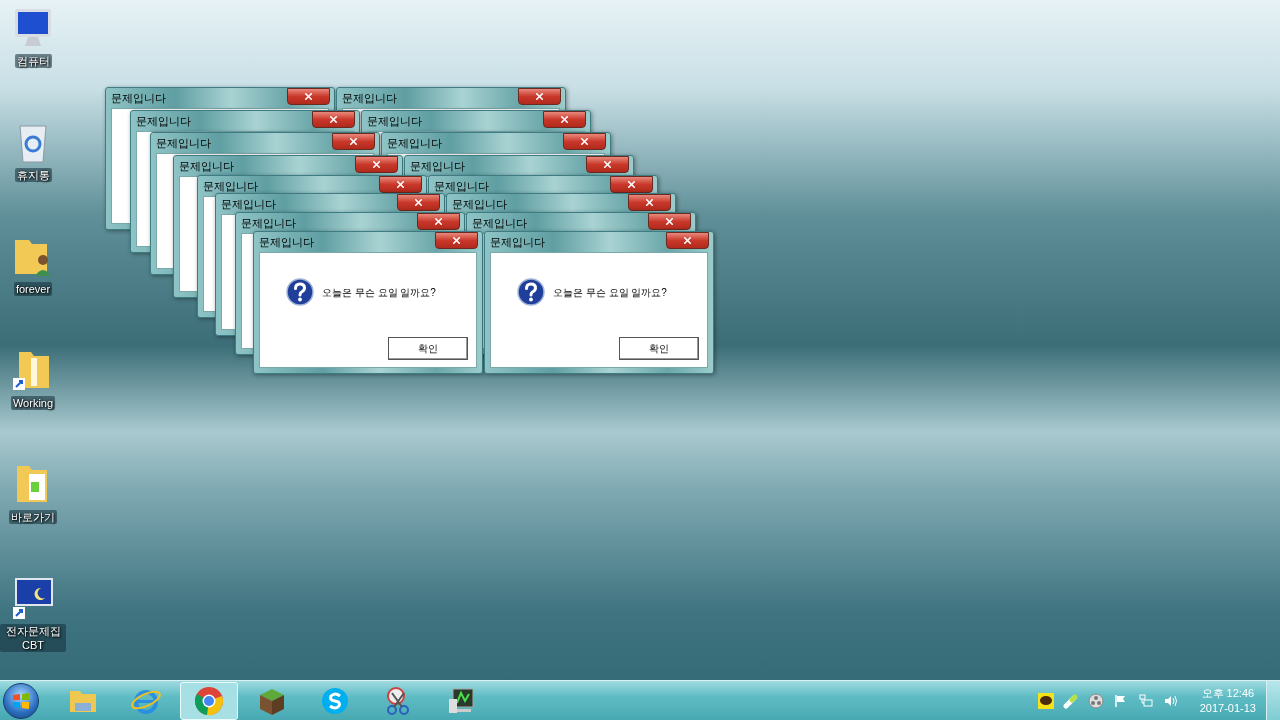 The image size is (1280, 720). Describe the element at coordinates (1045, 700) in the screenshot. I see `chat-icon` at that location.